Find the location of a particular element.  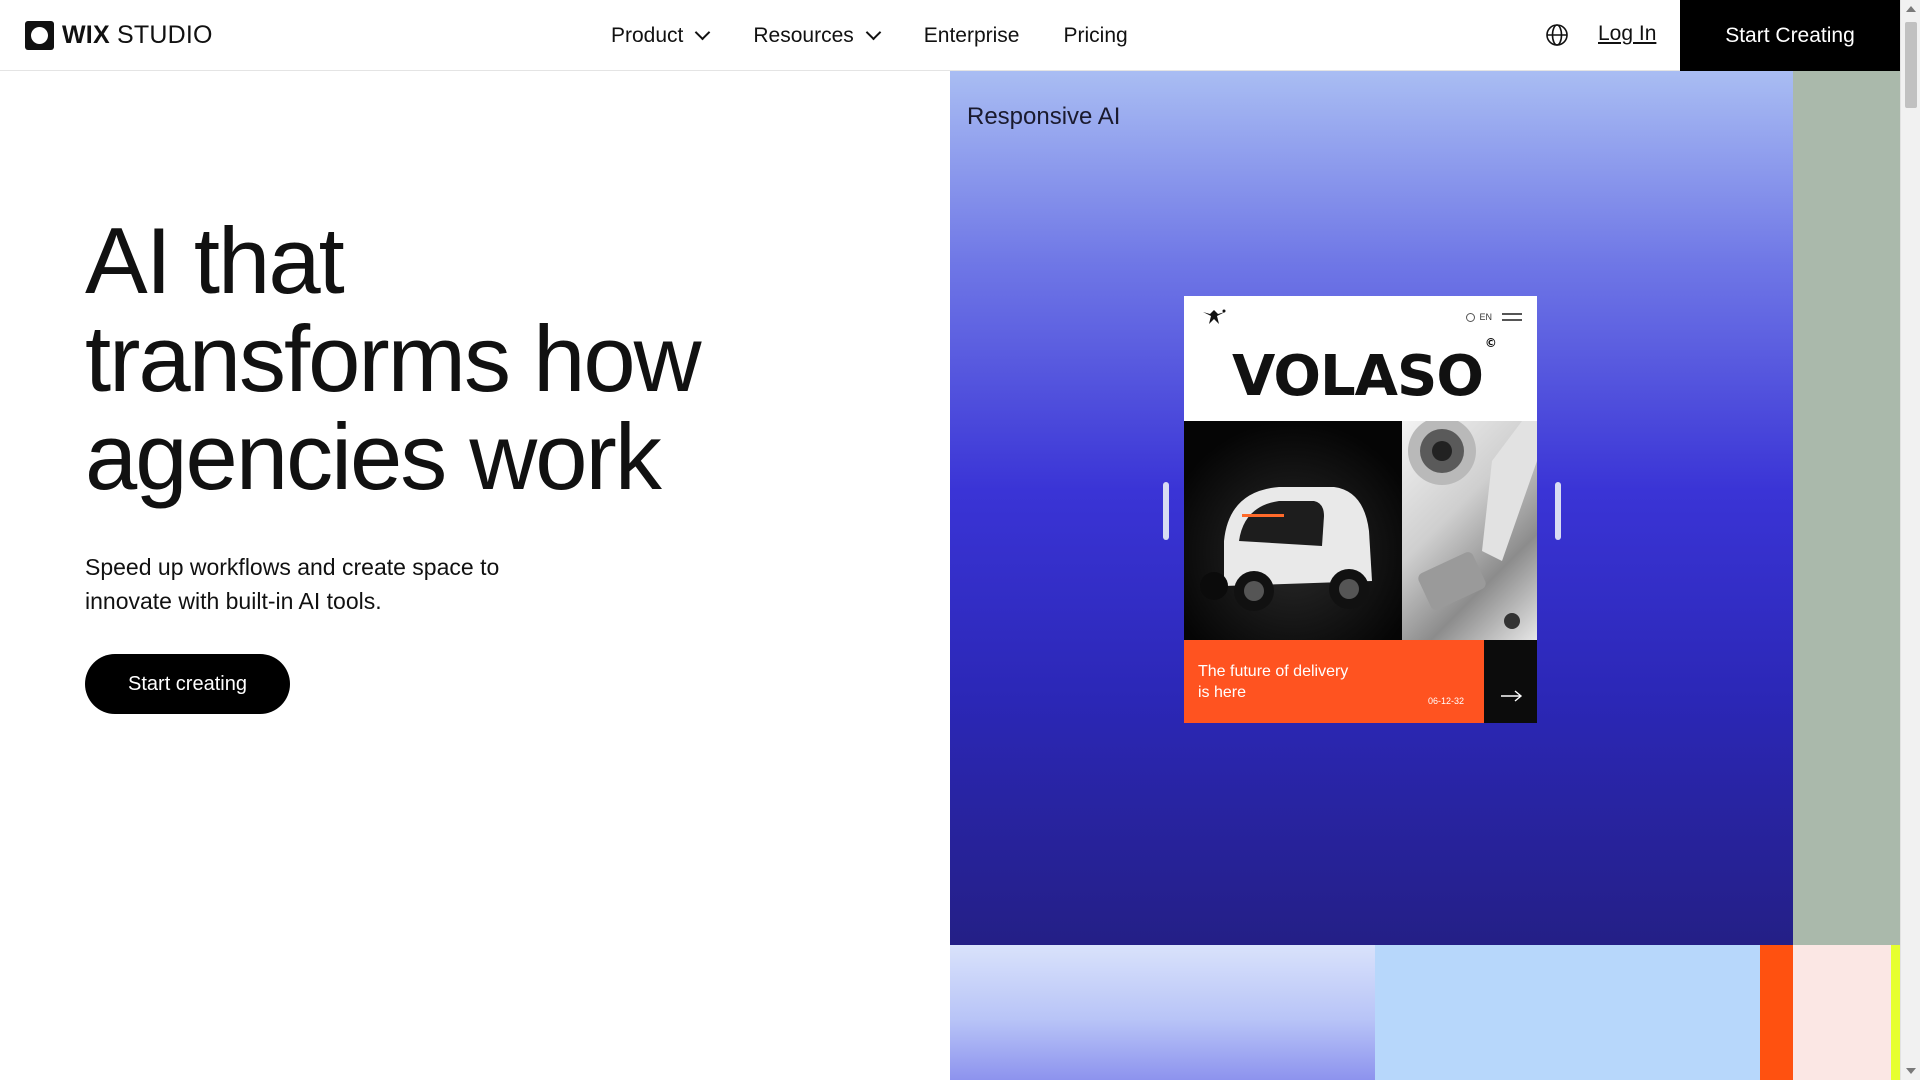

preview-toolbar: EN is located at coordinates (1494, 317).